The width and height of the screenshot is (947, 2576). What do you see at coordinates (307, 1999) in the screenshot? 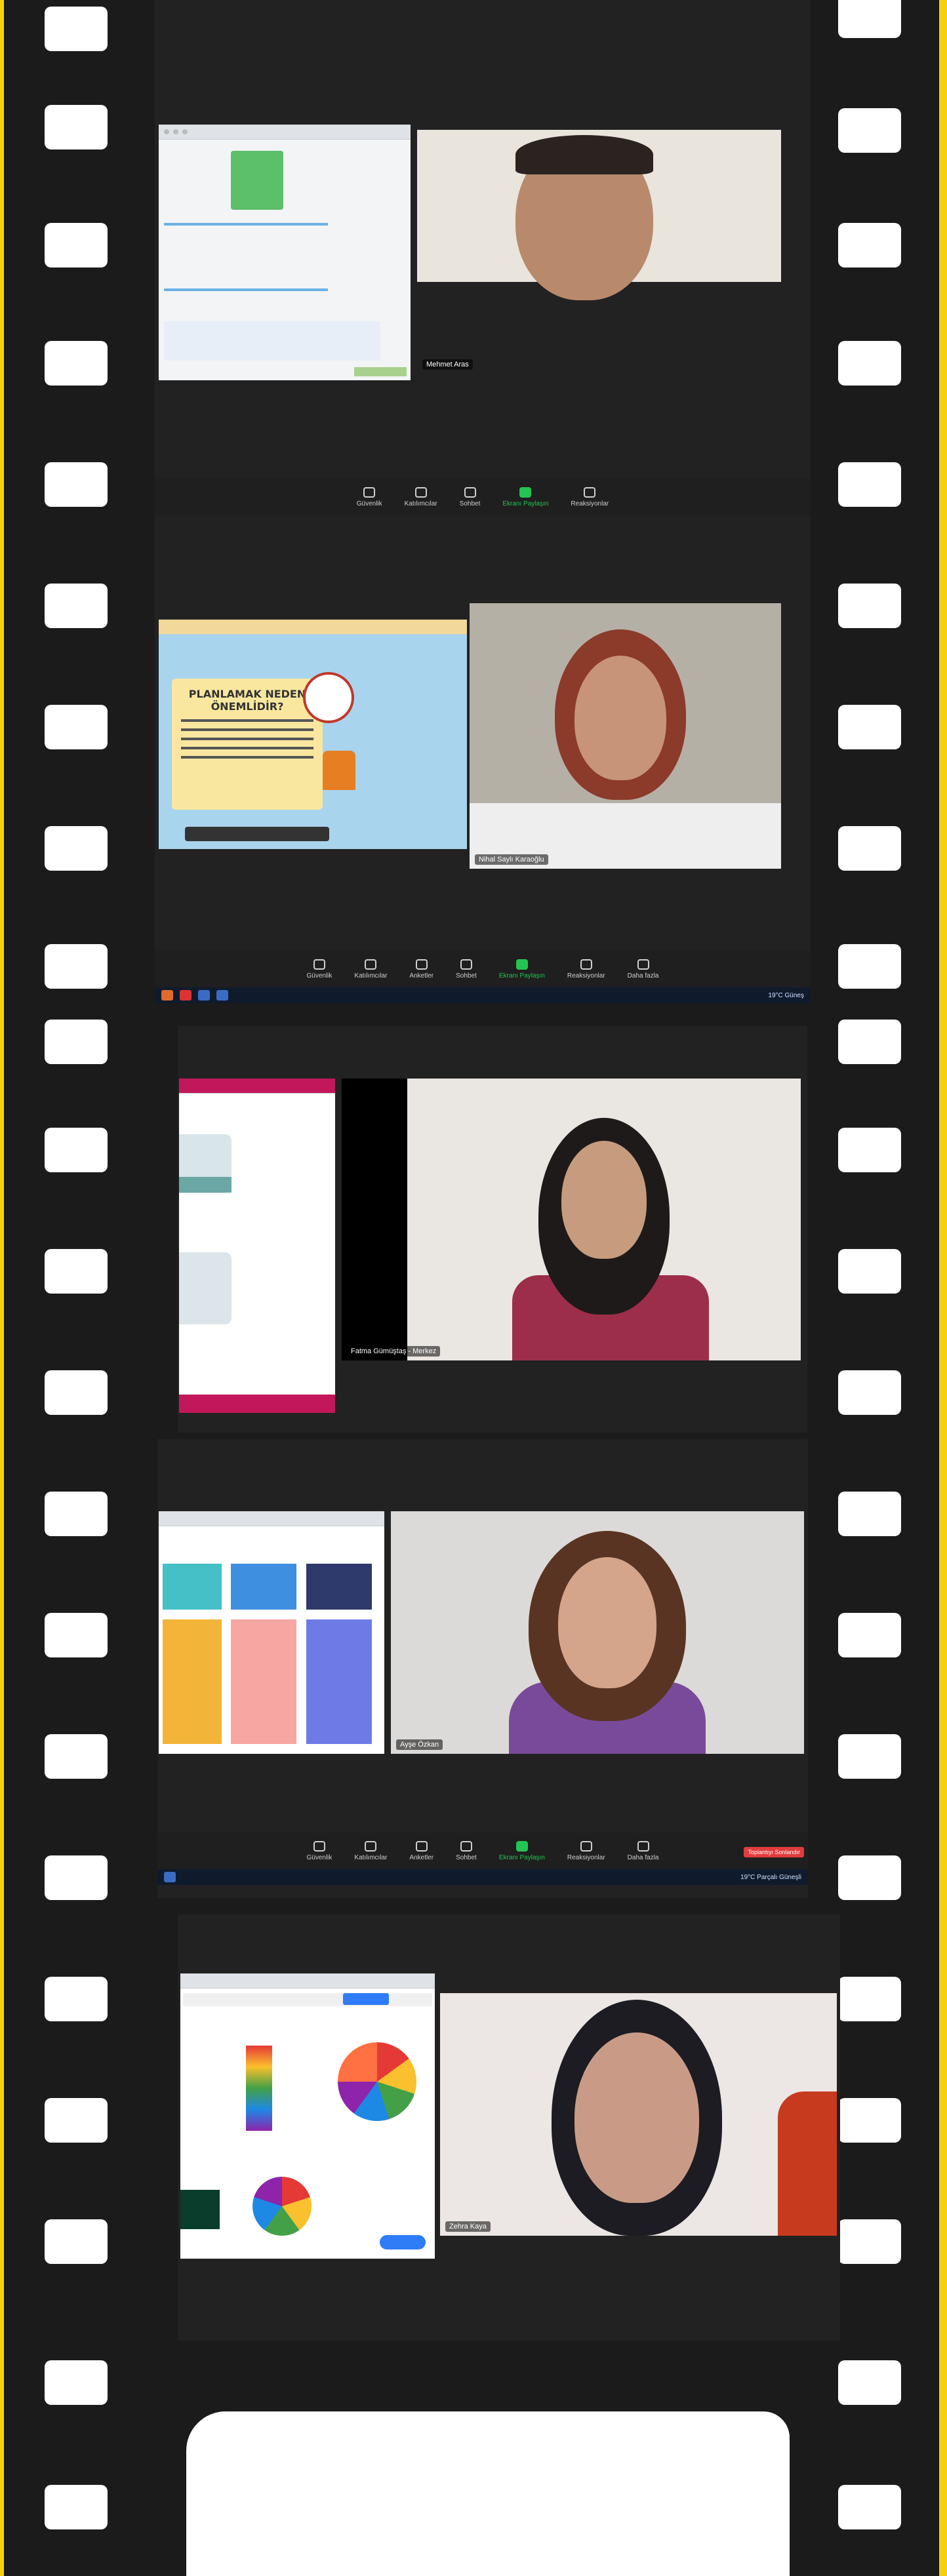
I see `site-nav` at bounding box center [307, 1999].